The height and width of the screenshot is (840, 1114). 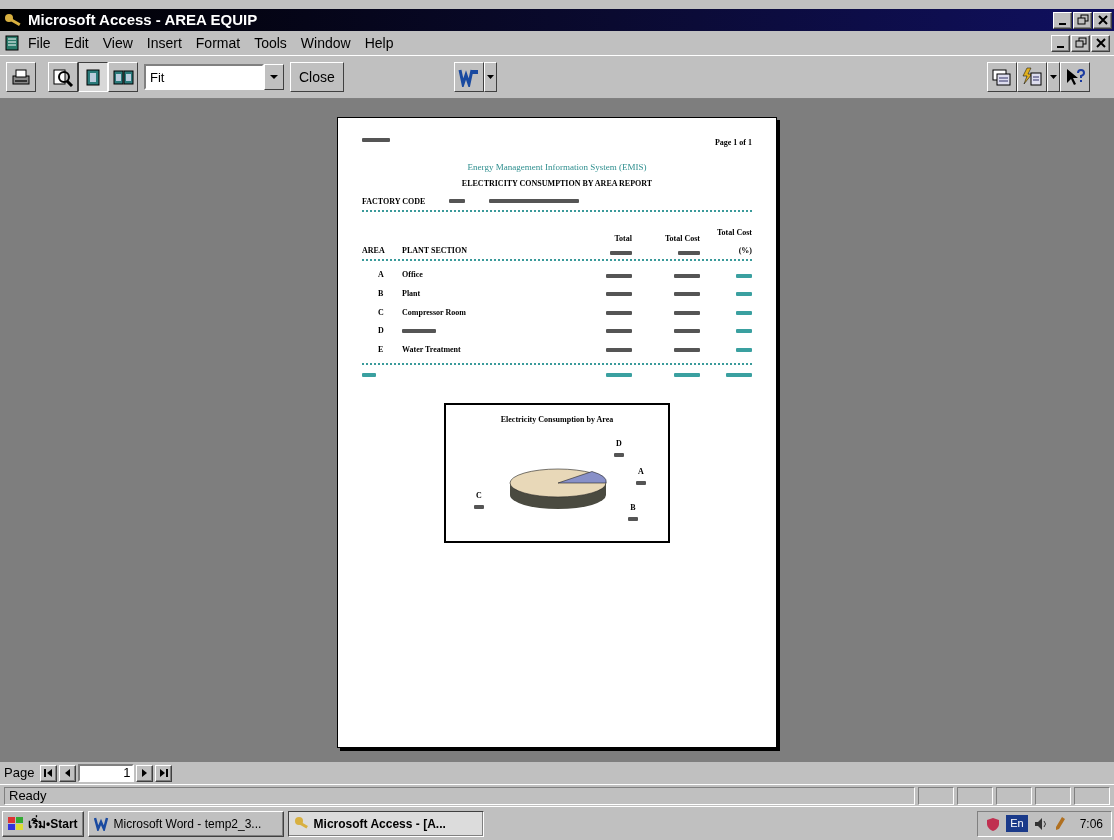 I want to click on first-page-button, so click(x=49, y=773).